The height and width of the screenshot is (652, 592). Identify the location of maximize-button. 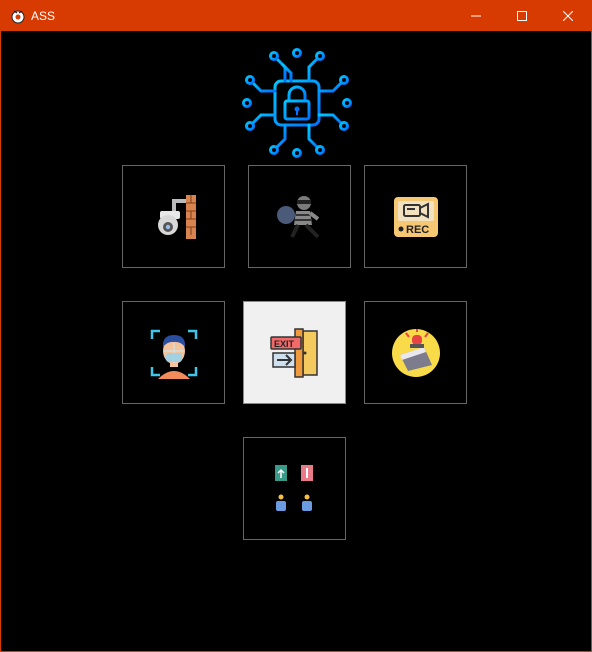
(522, 16).